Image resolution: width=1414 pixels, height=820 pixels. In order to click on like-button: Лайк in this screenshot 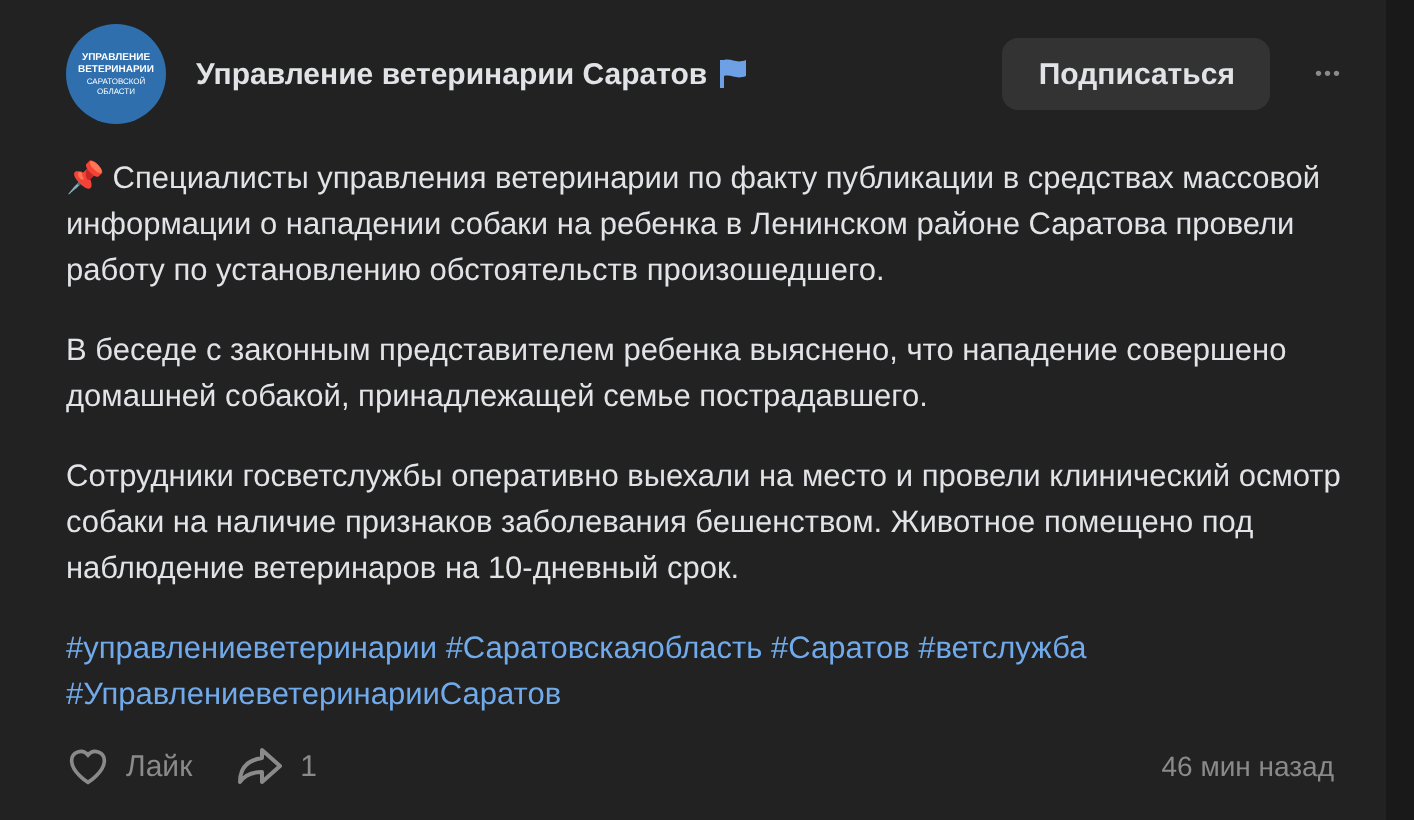, I will do `click(129, 766)`.